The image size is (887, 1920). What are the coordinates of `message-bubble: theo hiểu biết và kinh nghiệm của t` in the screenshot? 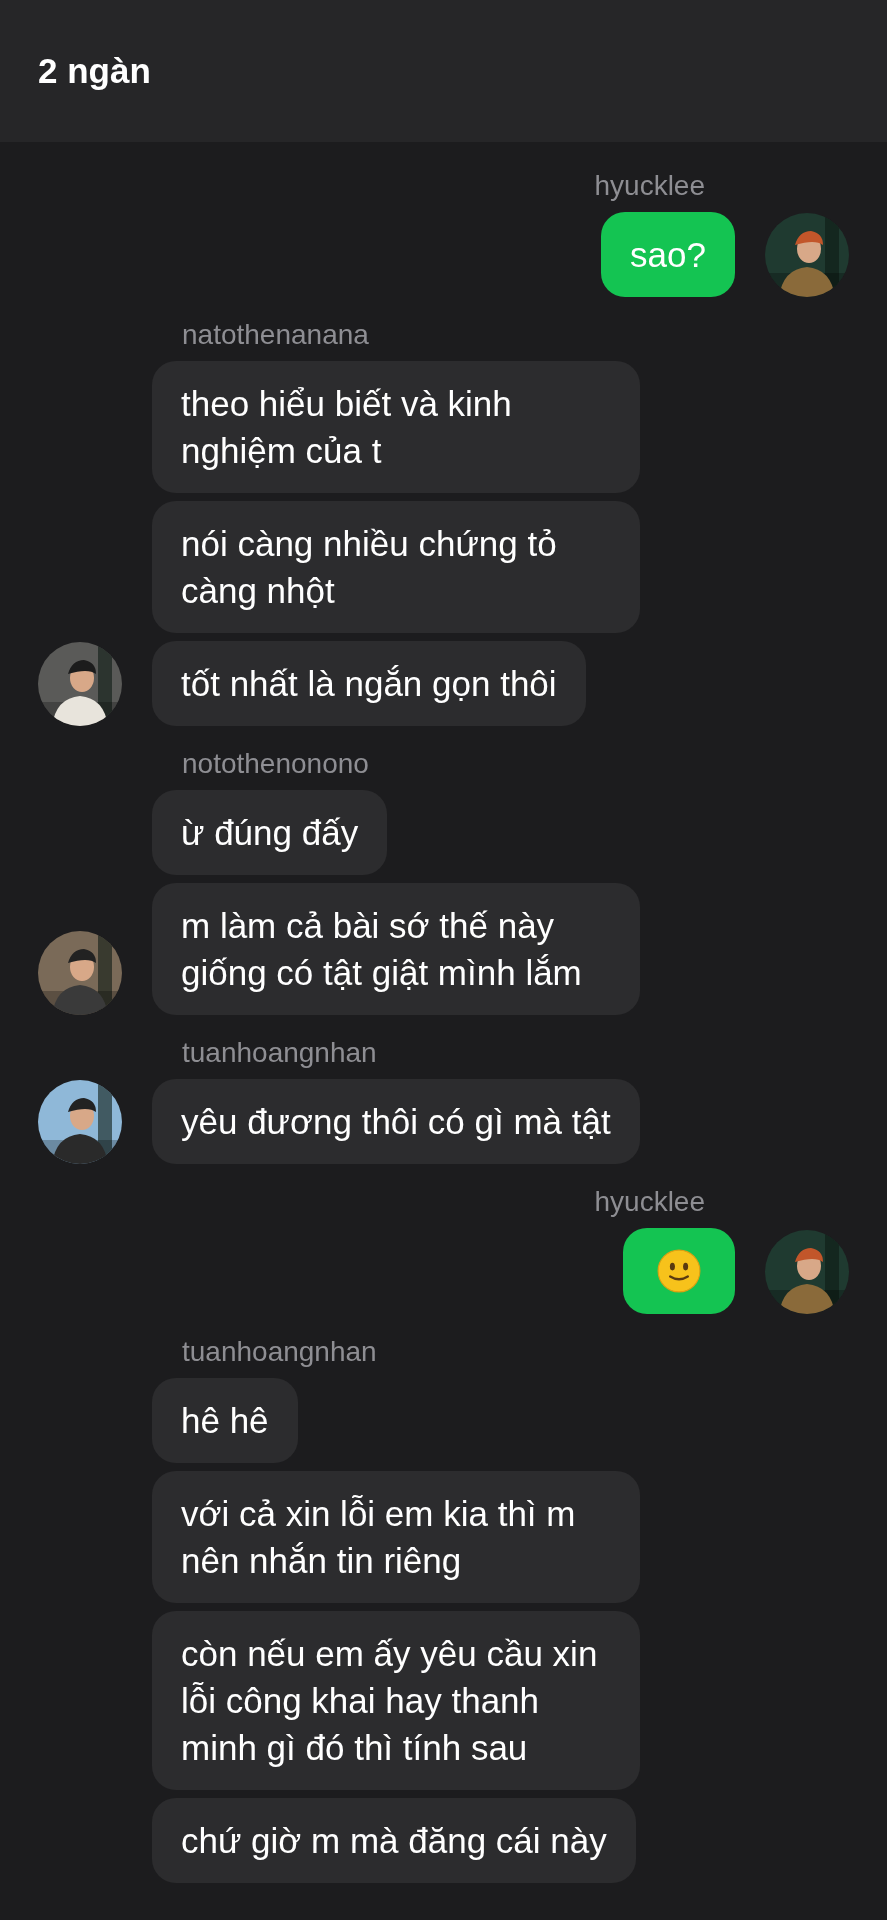 It's located at (396, 427).